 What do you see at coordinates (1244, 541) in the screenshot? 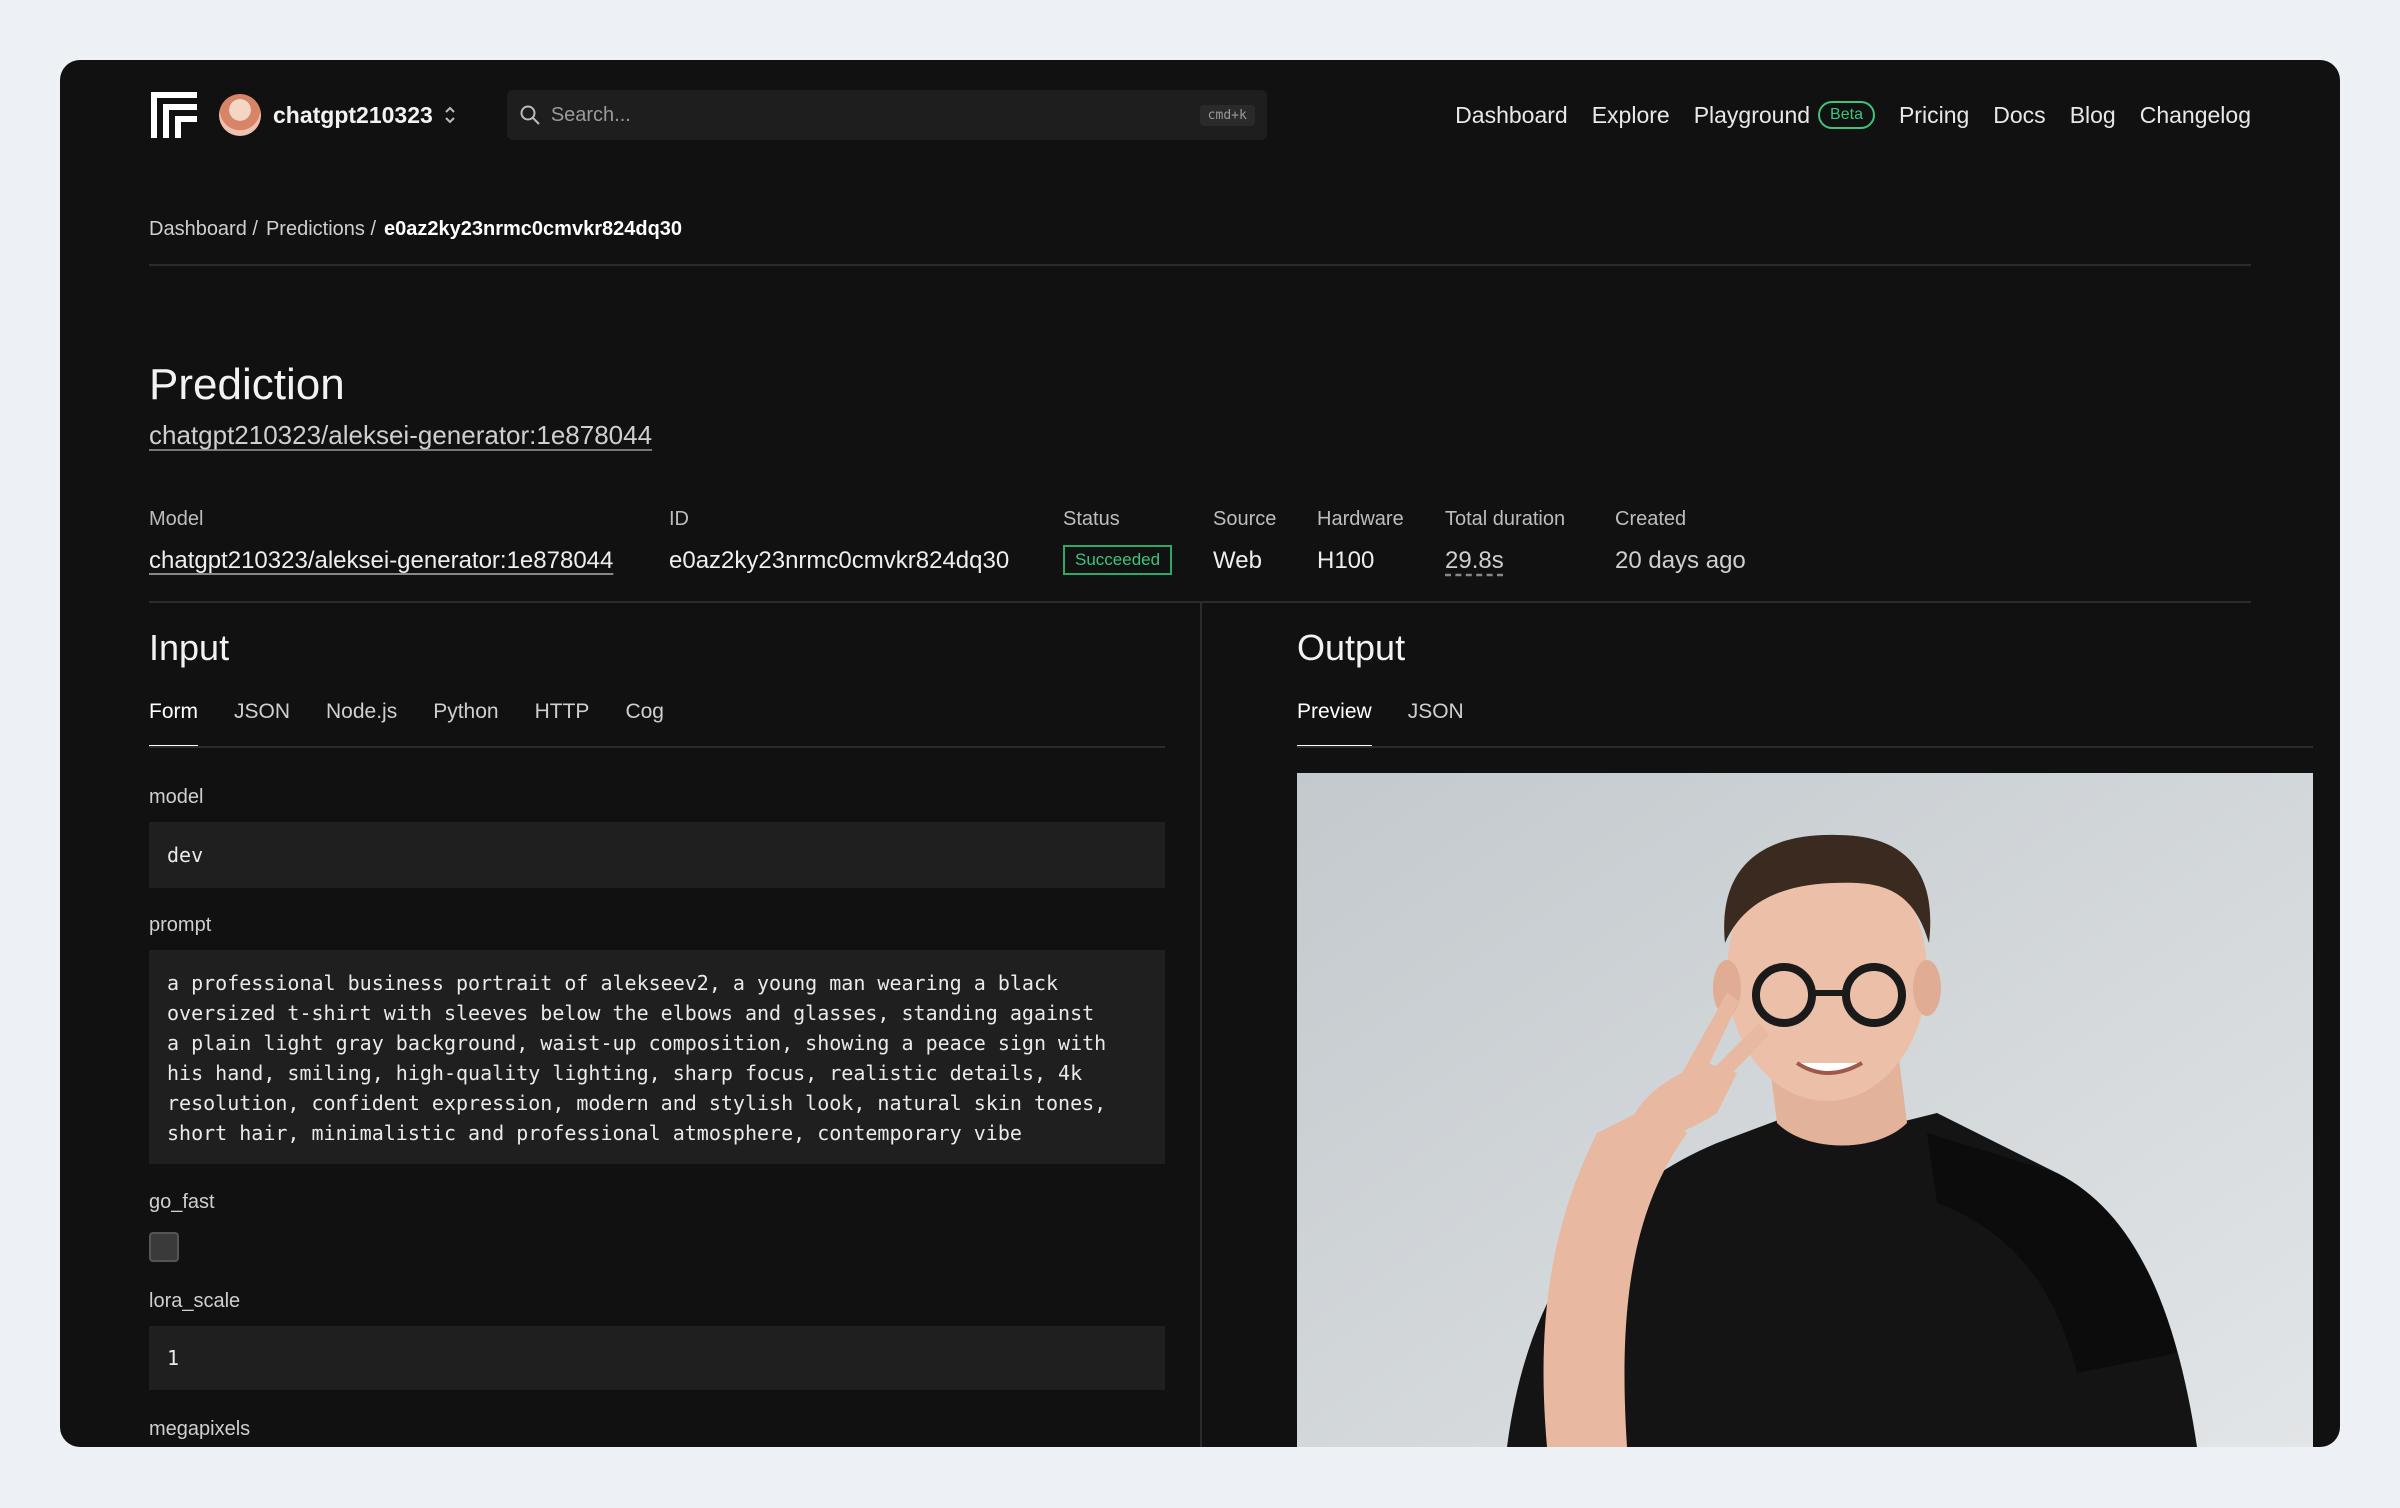
I see `meta-source: Source Web` at bounding box center [1244, 541].